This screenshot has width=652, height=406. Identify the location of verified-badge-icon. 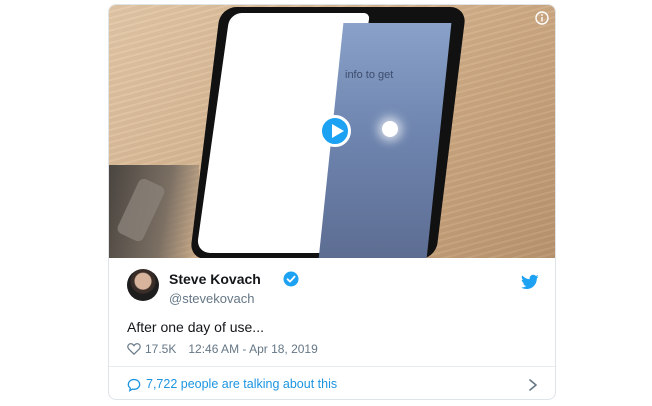
(291, 279).